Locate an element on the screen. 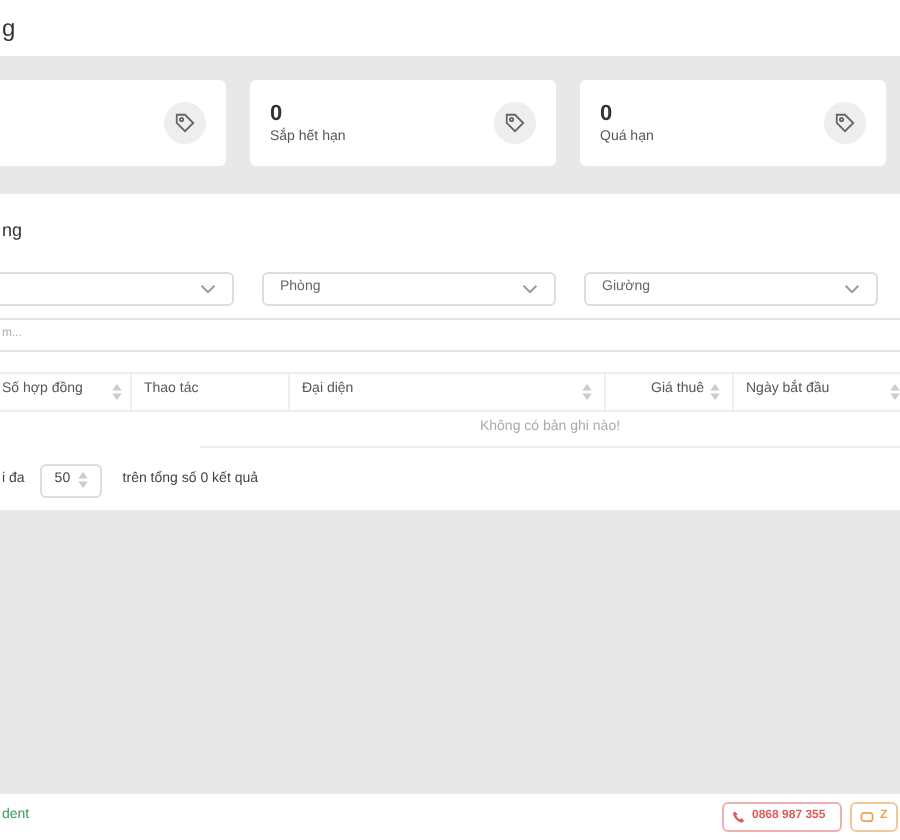 This screenshot has width=900, height=840. select-field is located at coordinates (117, 288).